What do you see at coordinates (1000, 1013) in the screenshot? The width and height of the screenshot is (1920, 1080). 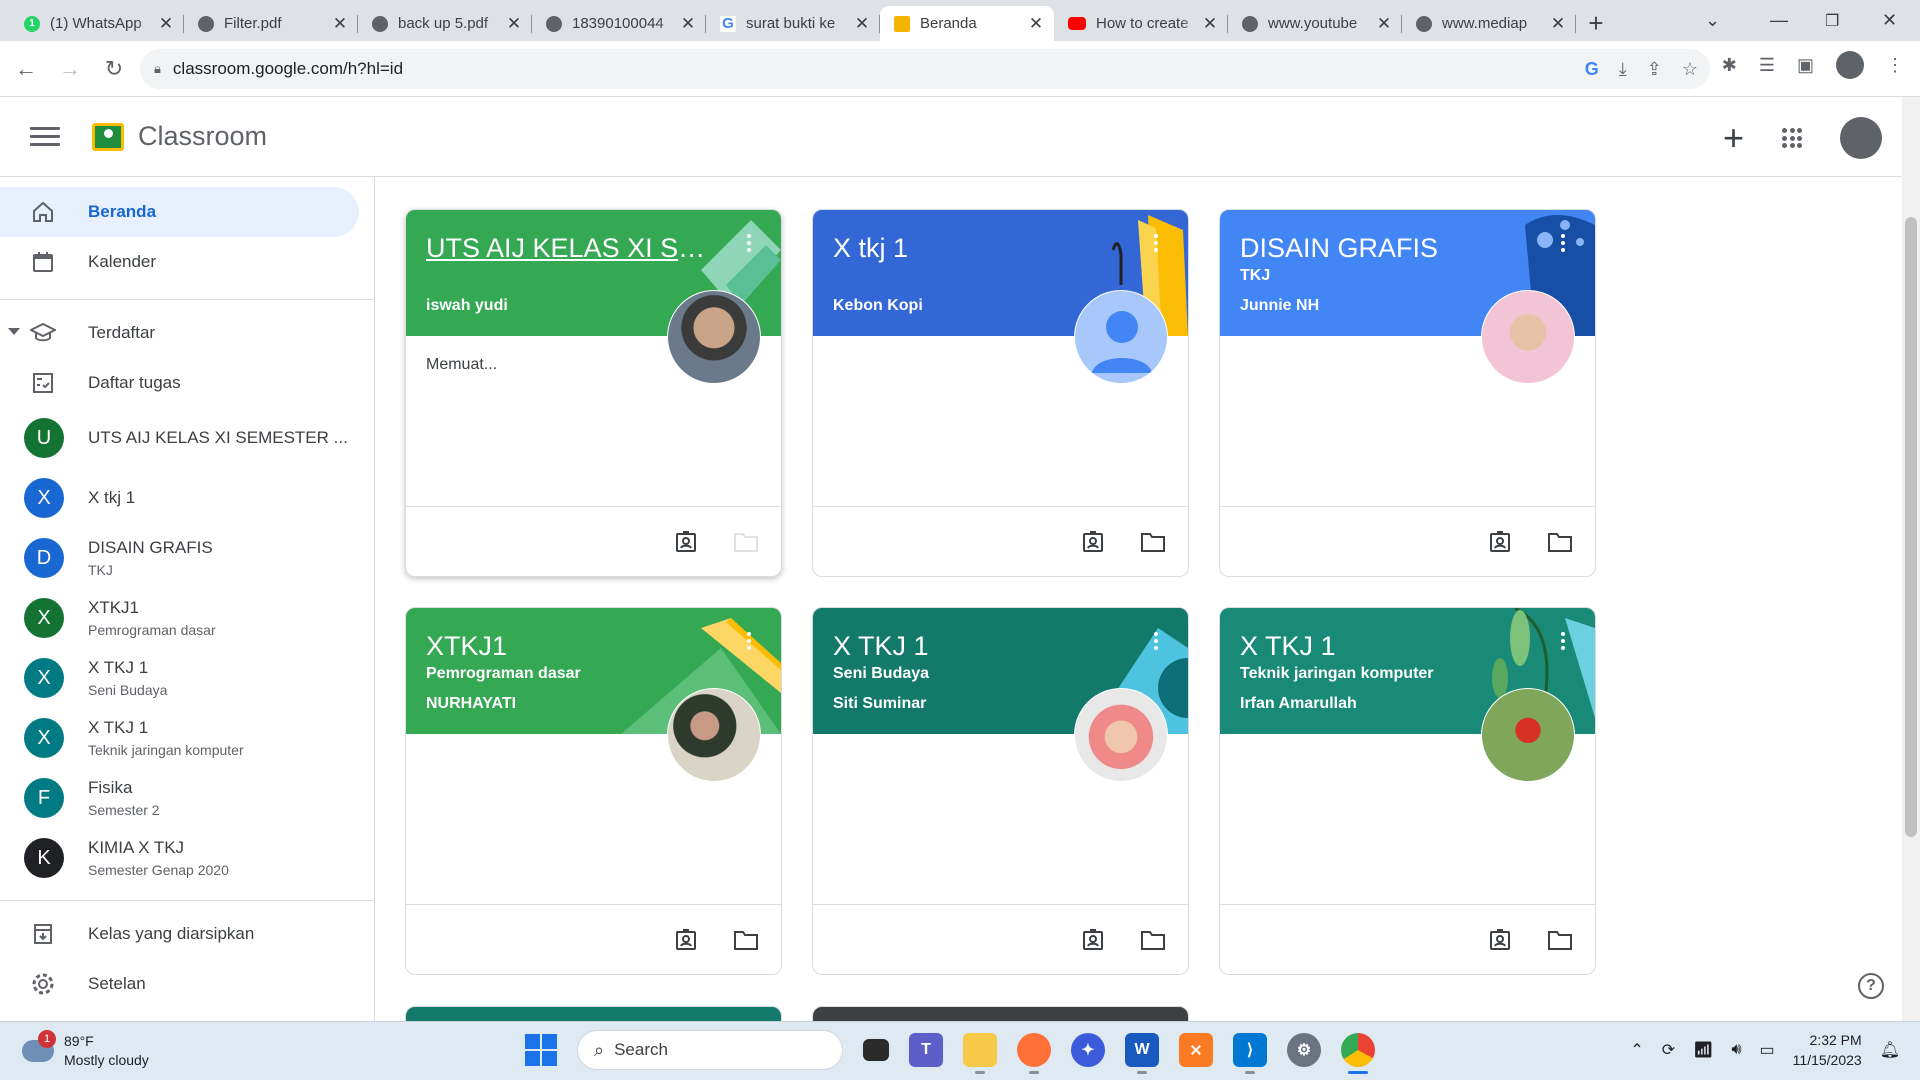 I see `class-card-partial` at bounding box center [1000, 1013].